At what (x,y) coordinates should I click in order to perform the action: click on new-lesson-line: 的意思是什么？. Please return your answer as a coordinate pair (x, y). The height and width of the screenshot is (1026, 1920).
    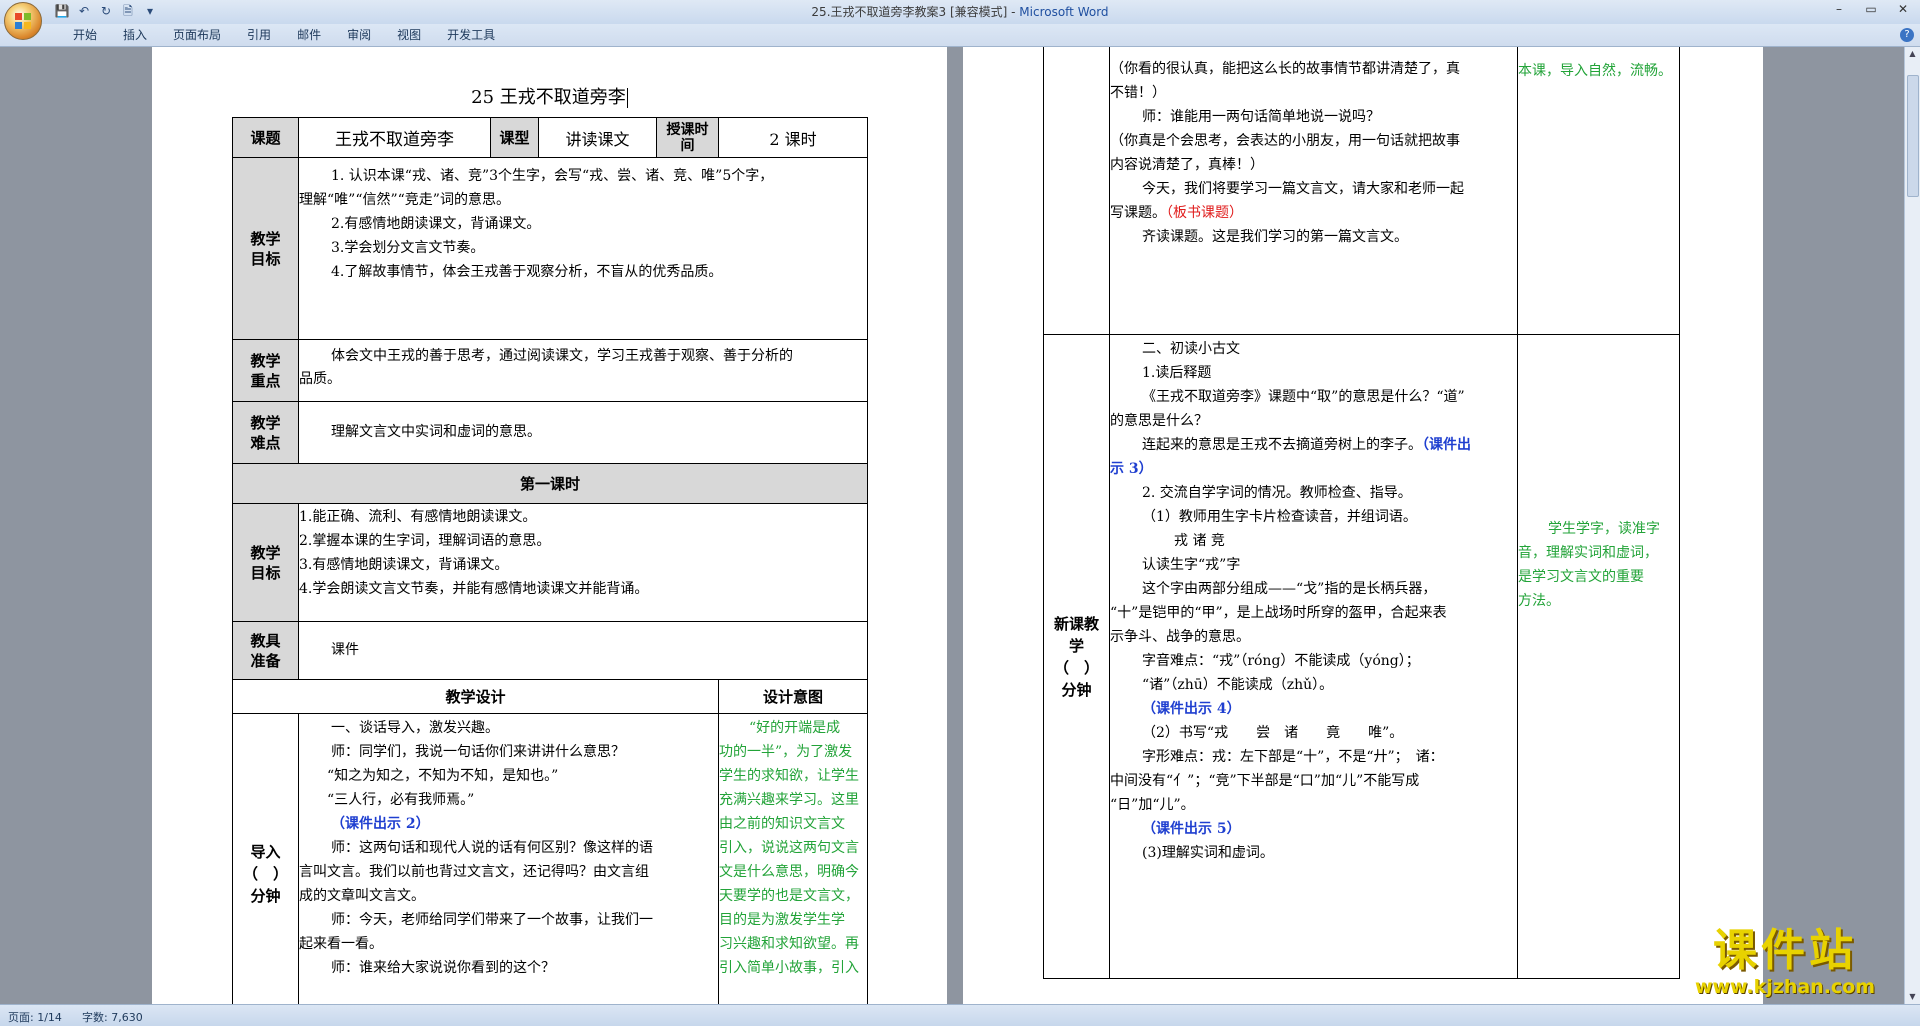
    Looking at the image, I should click on (1159, 421).